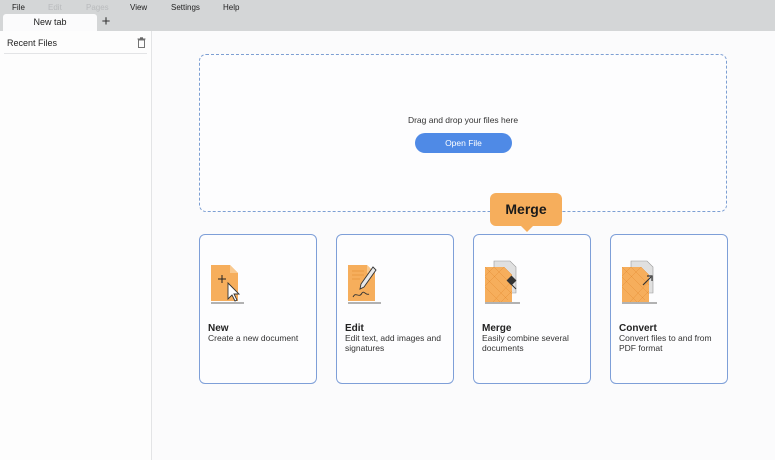  I want to click on card-new: New Create a new document, so click(258, 309).